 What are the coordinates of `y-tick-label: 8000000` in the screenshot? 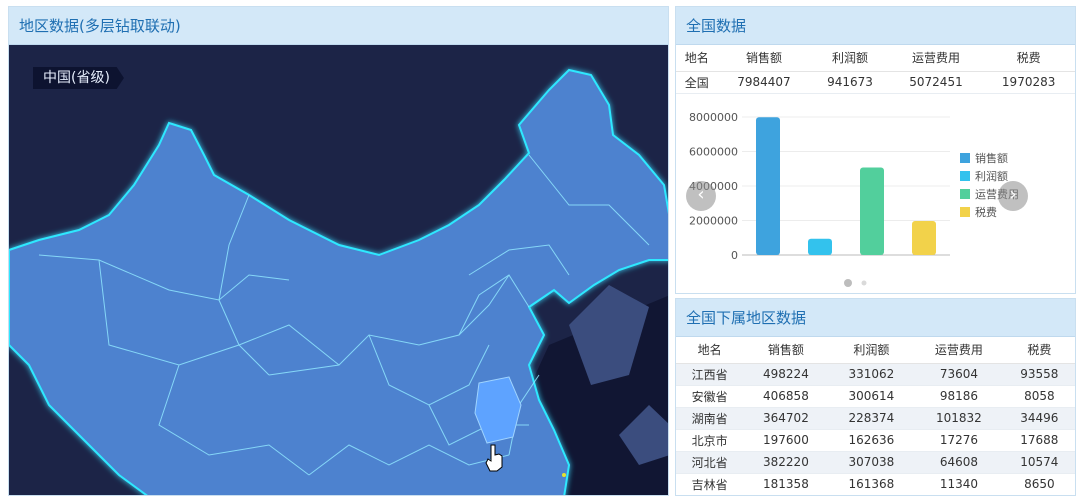 It's located at (713, 117).